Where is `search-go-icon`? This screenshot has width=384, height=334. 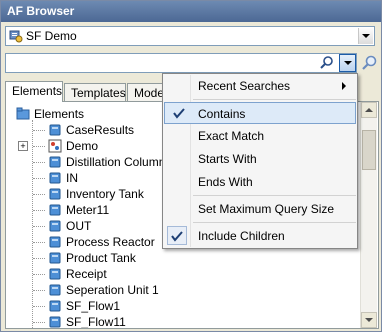 search-go-icon is located at coordinates (369, 63).